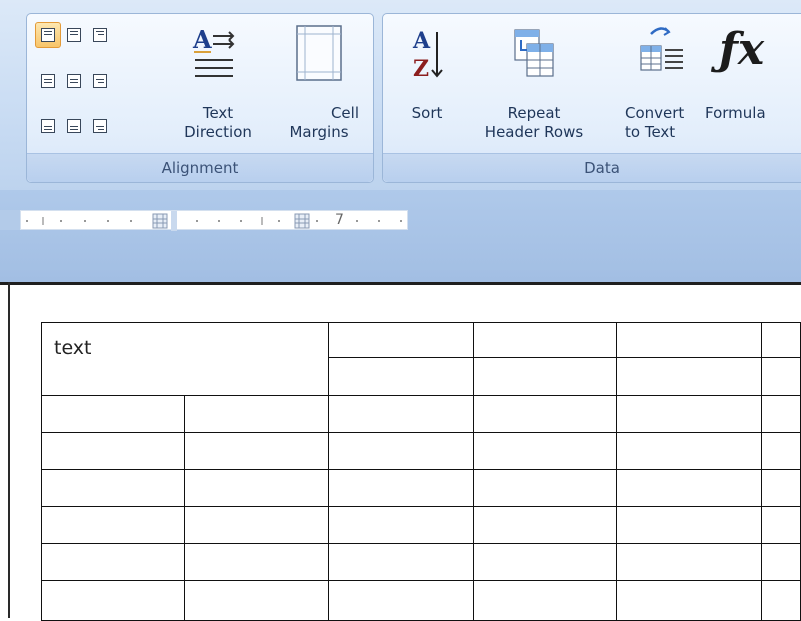 This screenshot has height=621, width=801. I want to click on align-center-left-button, so click(48, 81).